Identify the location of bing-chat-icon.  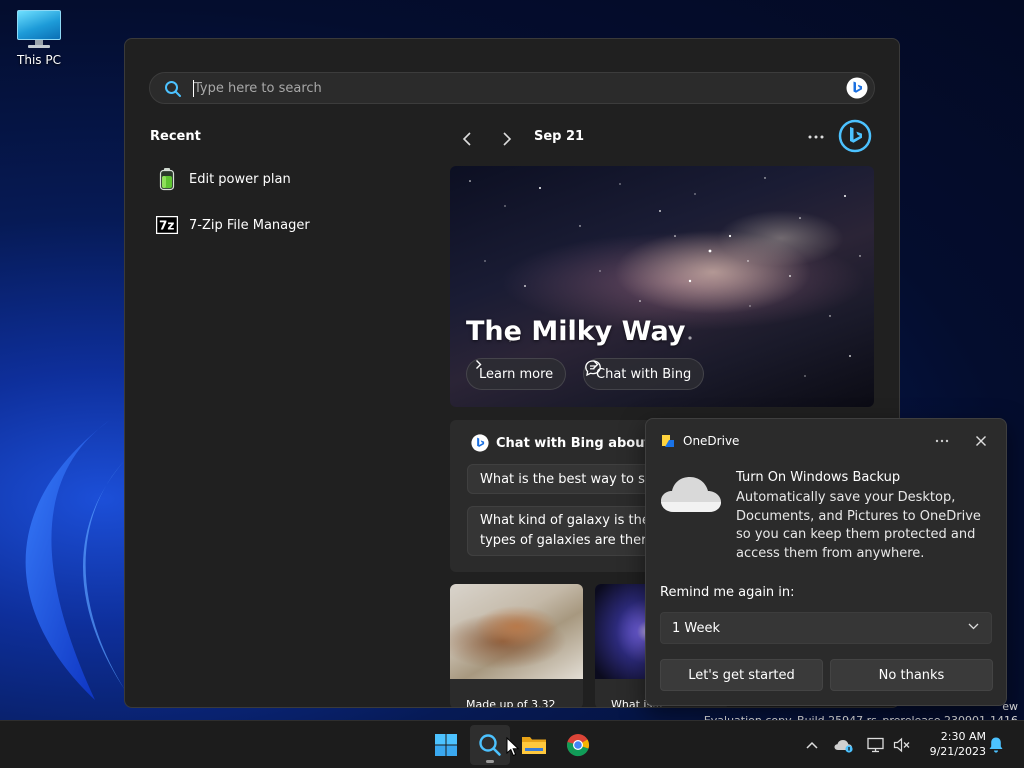
(855, 136).